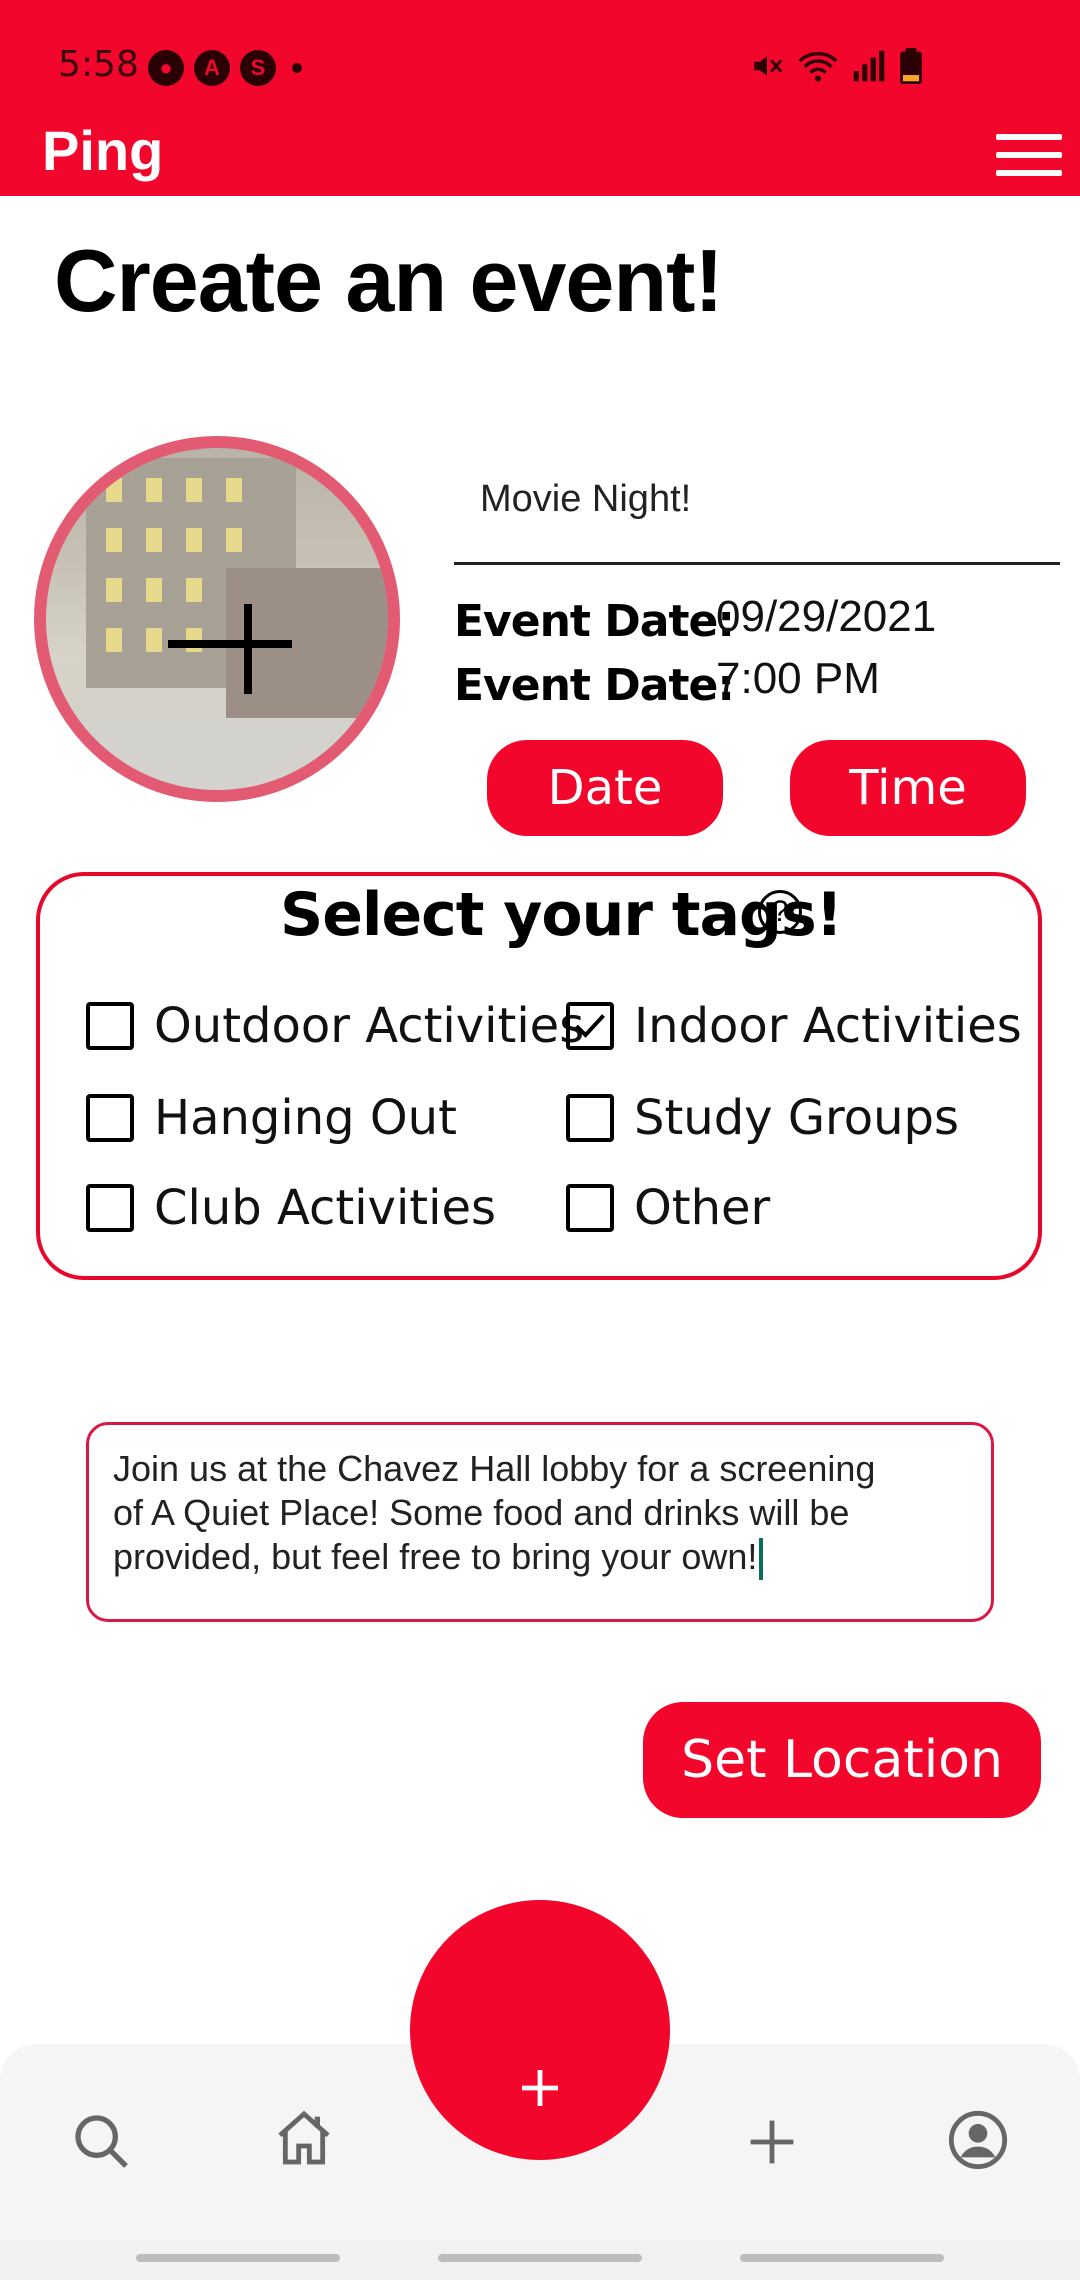  I want to click on tag-other: Other, so click(668, 1208).